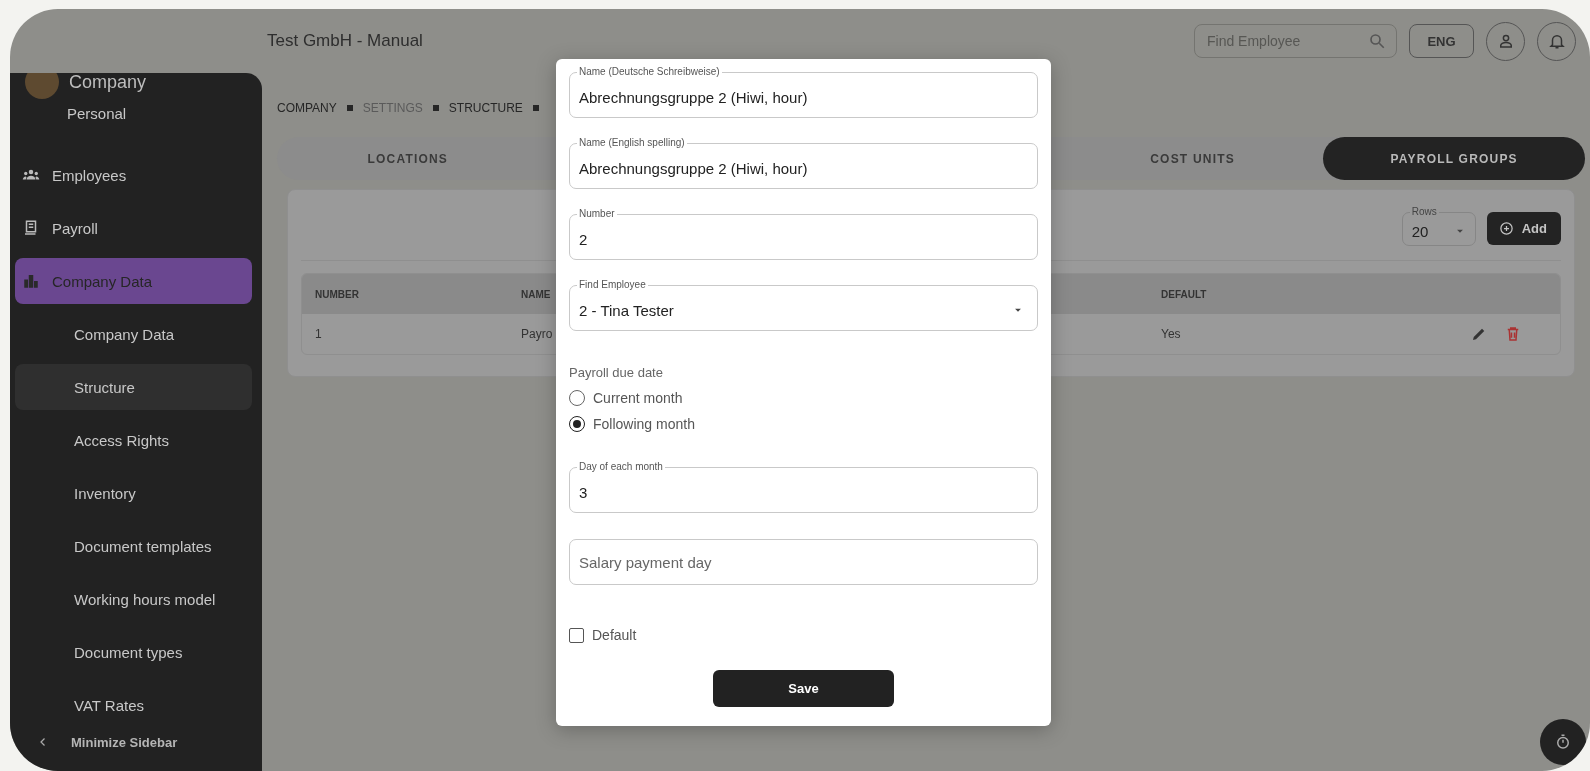  Describe the element at coordinates (42, 86) in the screenshot. I see `avatar` at that location.